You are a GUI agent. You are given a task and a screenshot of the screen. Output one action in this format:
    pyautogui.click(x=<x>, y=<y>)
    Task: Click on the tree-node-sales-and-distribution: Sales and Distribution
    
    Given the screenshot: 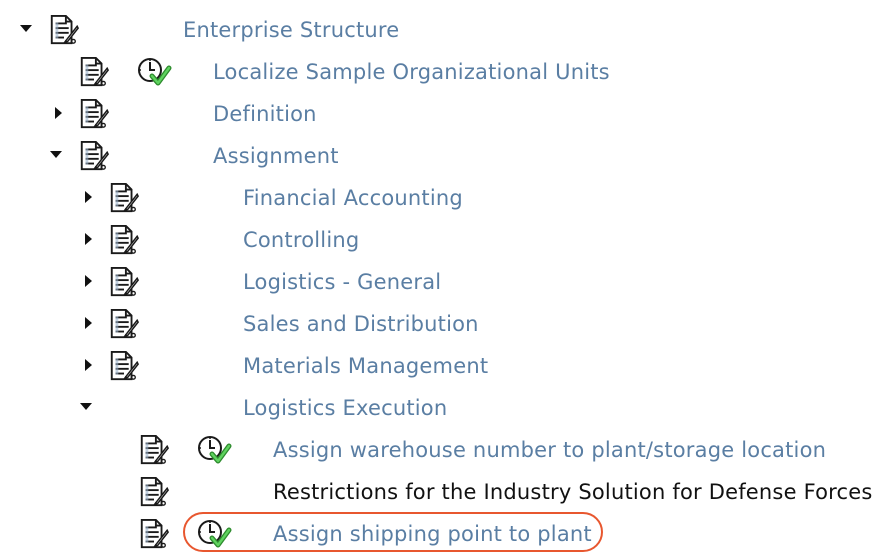 What is the action you would take?
    pyautogui.click(x=441, y=324)
    